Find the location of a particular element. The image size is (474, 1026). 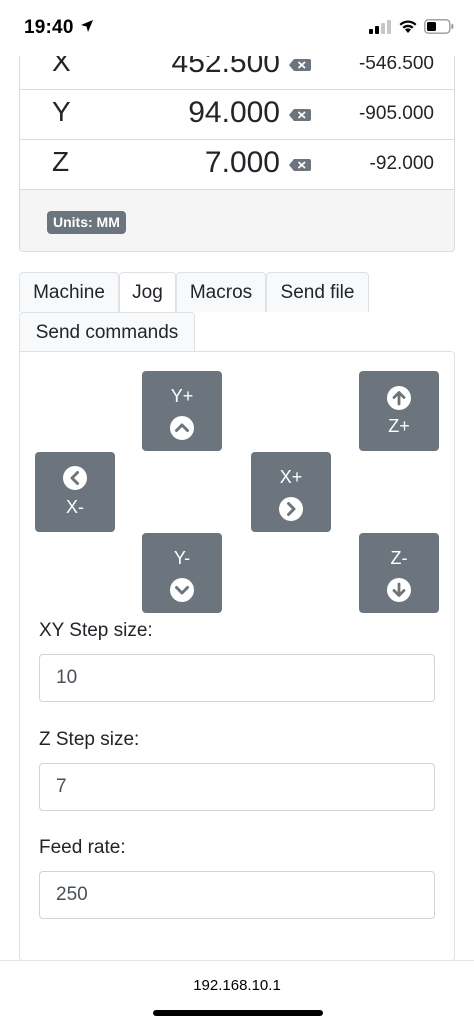

home-indicator is located at coordinates (238, 1013).